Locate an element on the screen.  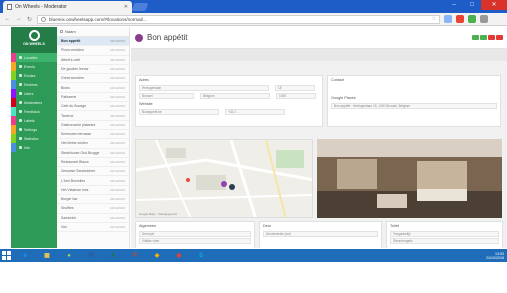
list-header: Naam is located at coordinates (93, 32).